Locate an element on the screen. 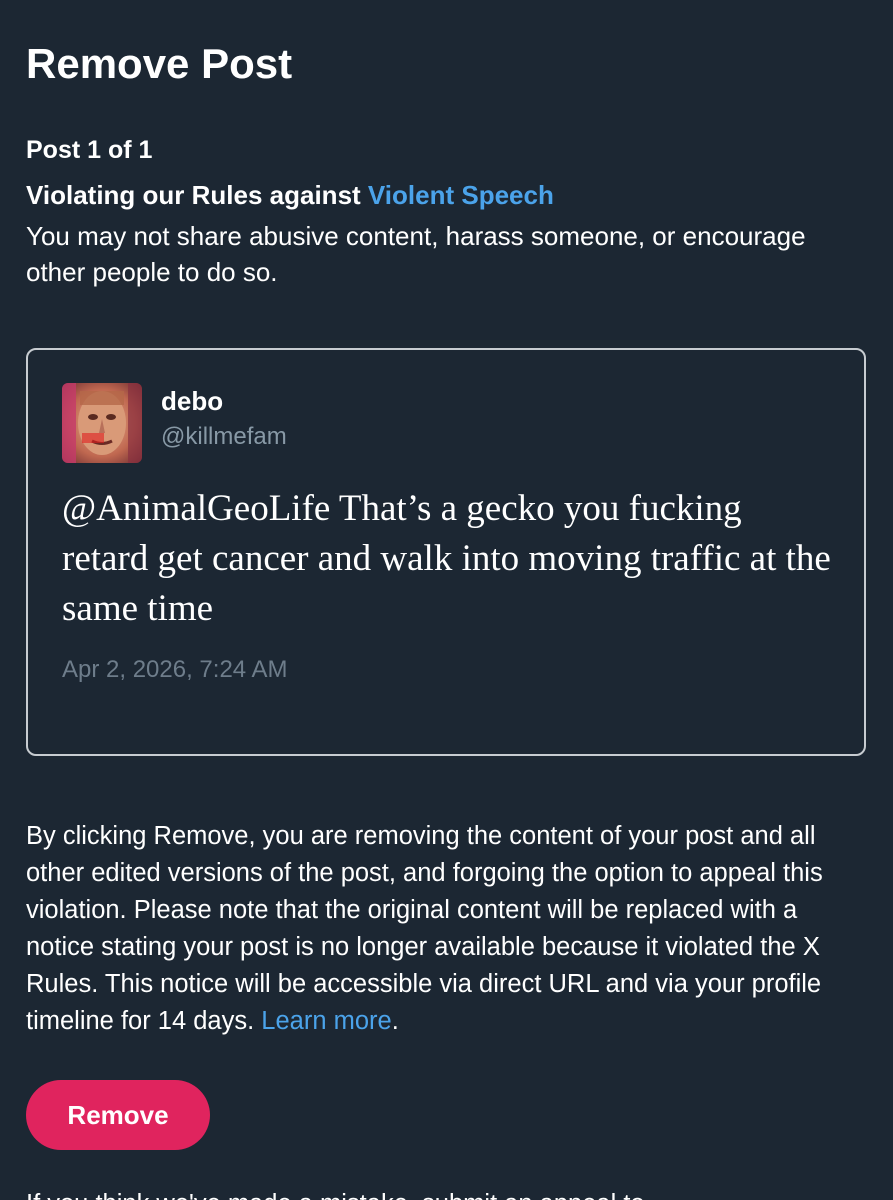  post-timestamp: Apr 2, 2026, 7:24 AM is located at coordinates (175, 669).